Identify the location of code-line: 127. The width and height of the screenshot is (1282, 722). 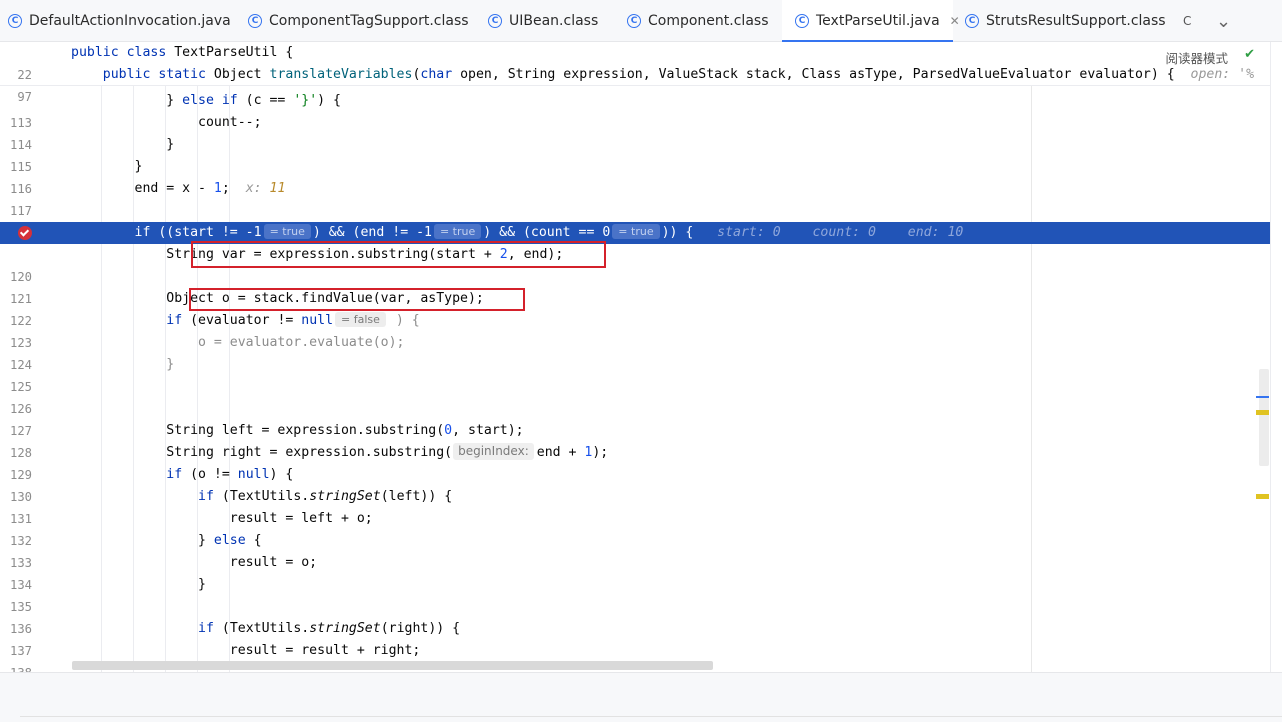
(635, 418).